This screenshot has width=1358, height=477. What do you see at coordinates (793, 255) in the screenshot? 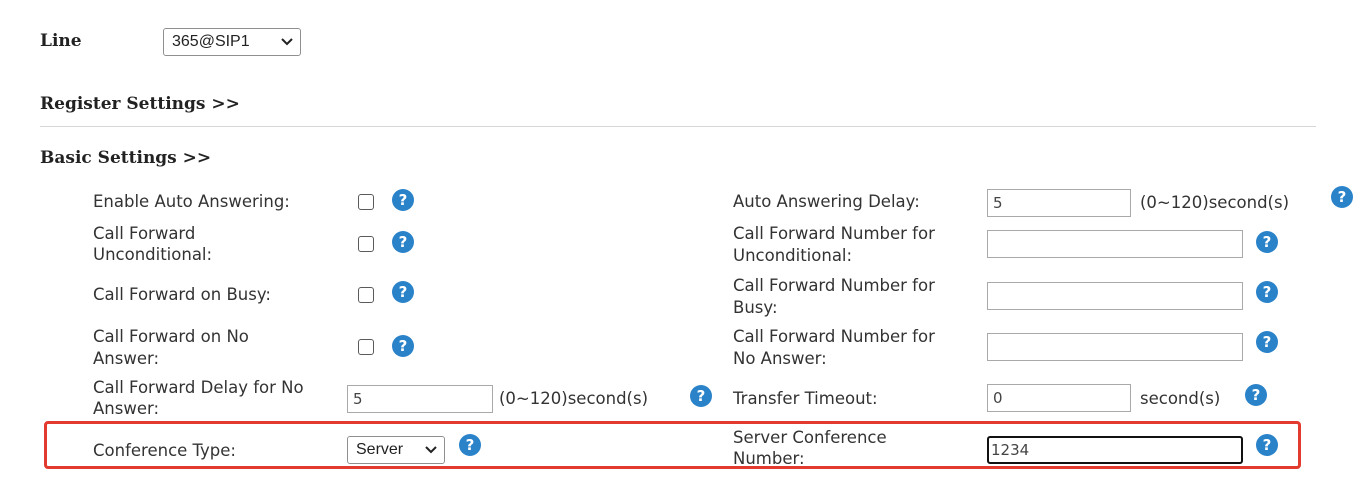
I see `cf-number-unconditional-label-line2: Unconditional:` at bounding box center [793, 255].